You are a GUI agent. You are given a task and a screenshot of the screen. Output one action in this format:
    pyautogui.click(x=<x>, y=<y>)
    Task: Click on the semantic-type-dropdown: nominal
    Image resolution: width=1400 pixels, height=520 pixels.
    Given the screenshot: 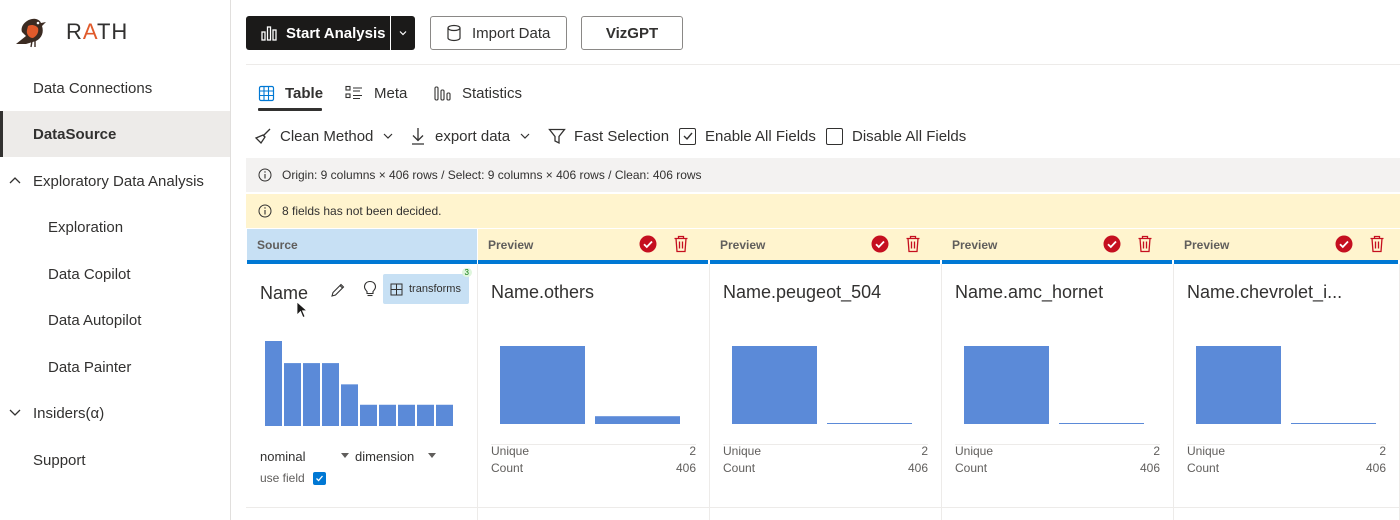 What is the action you would take?
    pyautogui.click(x=305, y=456)
    